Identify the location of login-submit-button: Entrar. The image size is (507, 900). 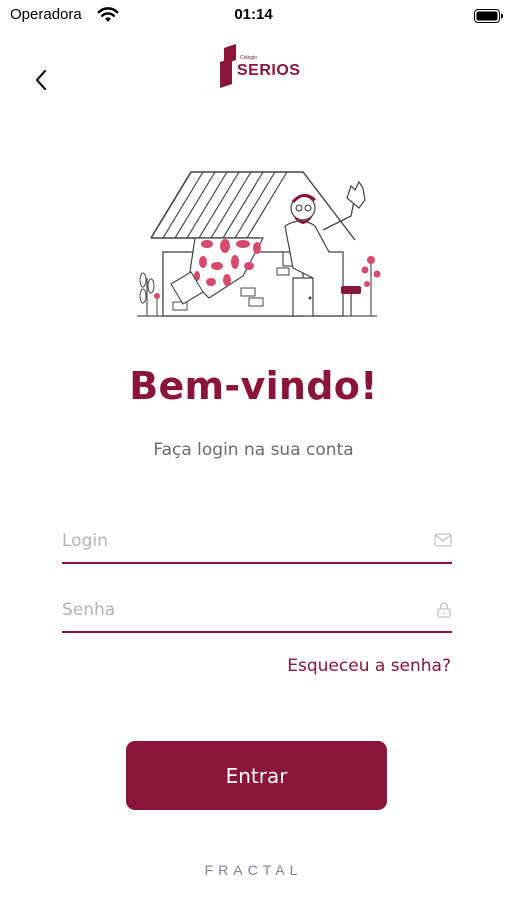
(256, 775).